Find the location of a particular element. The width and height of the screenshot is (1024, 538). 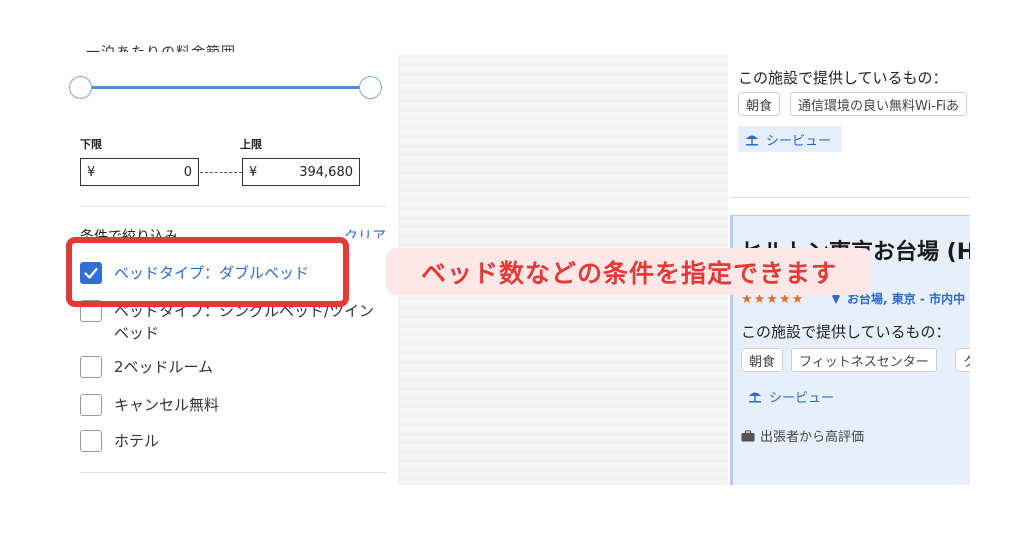

price-slider-max-handle is located at coordinates (370, 87).